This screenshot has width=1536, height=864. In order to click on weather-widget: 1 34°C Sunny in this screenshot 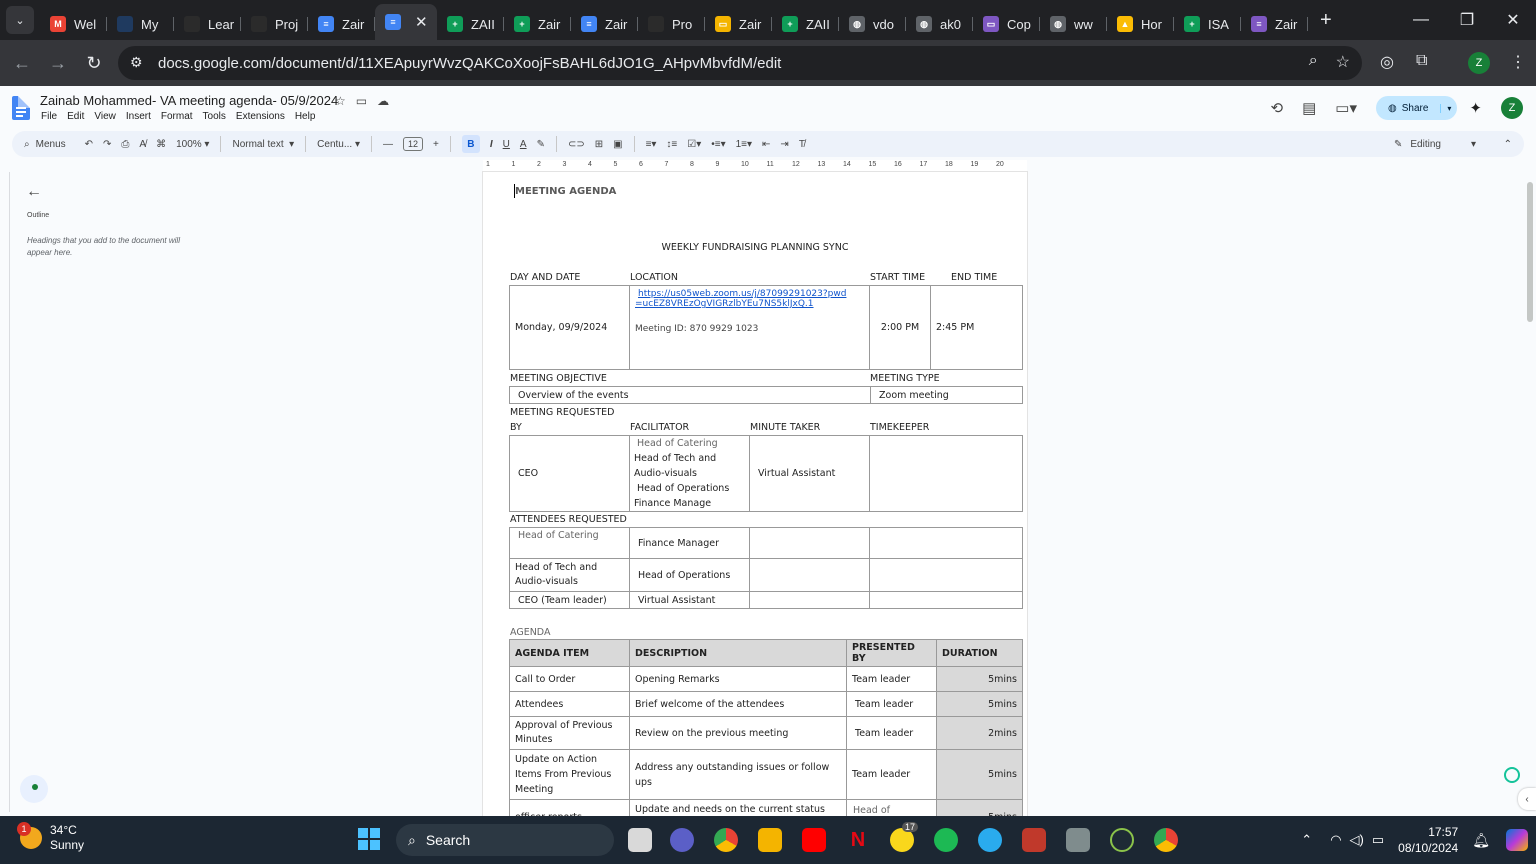, I will do `click(50, 837)`.